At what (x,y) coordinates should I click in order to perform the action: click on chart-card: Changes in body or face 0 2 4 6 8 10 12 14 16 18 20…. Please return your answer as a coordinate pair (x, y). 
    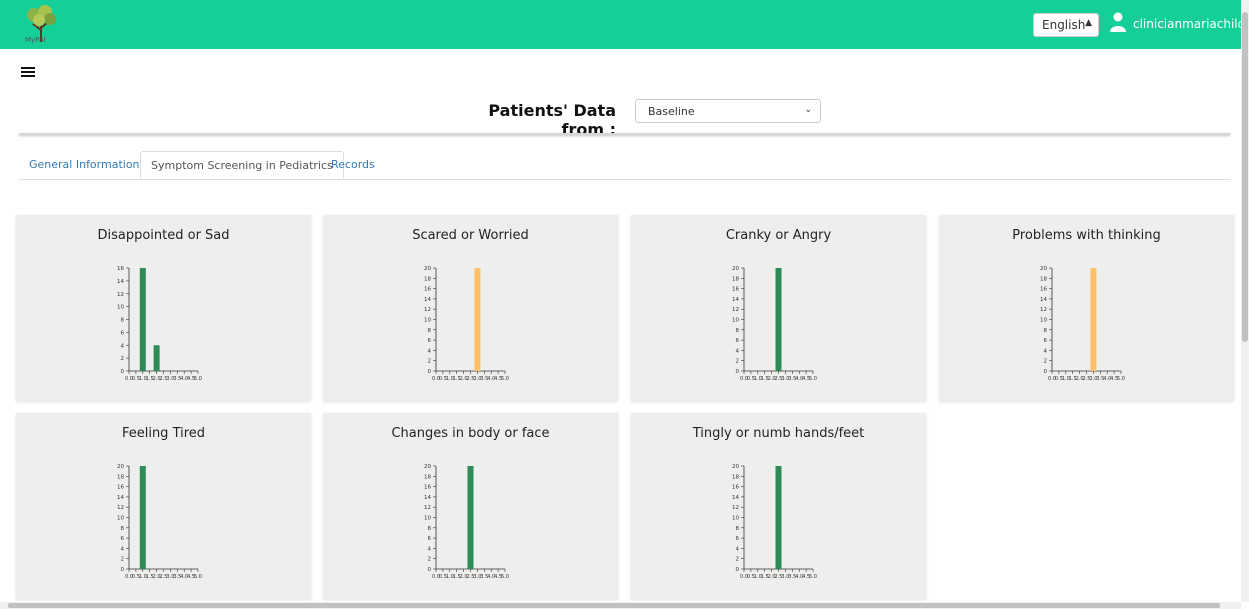
    Looking at the image, I should click on (470, 506).